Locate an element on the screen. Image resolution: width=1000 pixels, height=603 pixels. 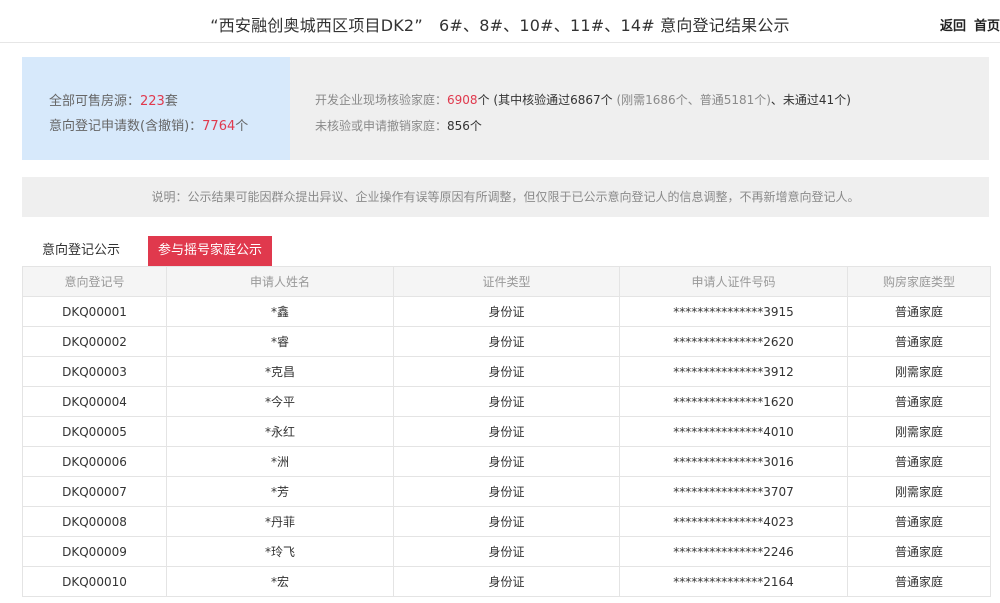
verified-value: 6908 is located at coordinates (462, 100).